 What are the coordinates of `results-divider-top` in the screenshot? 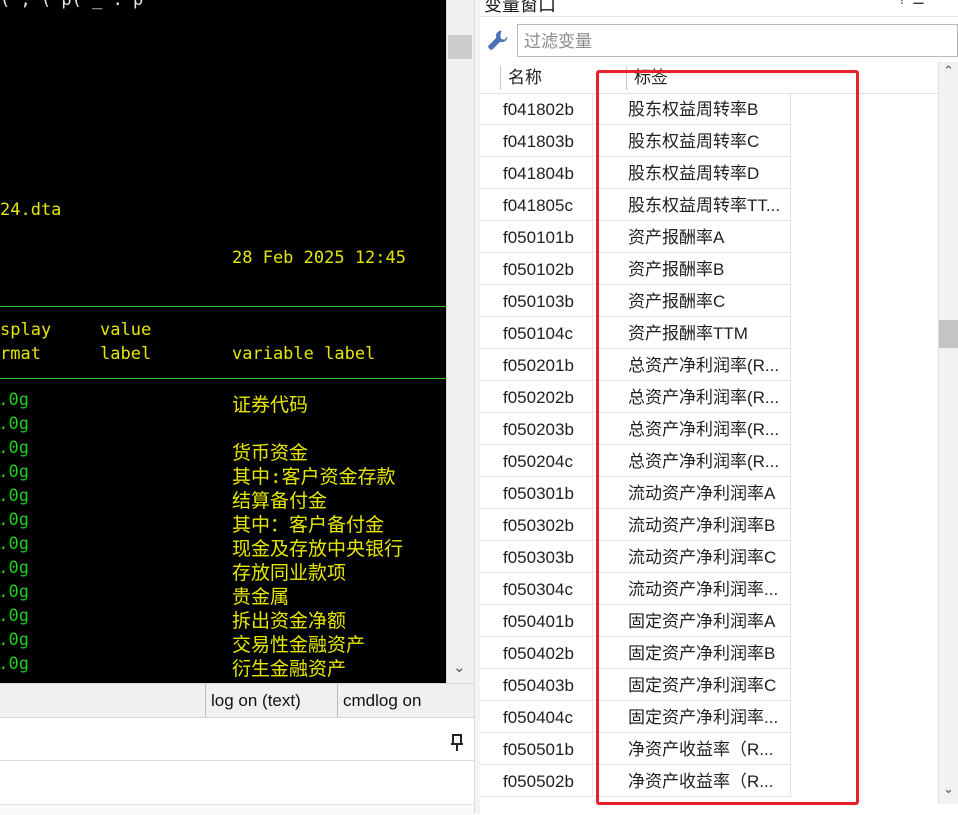 It's located at (223, 306).